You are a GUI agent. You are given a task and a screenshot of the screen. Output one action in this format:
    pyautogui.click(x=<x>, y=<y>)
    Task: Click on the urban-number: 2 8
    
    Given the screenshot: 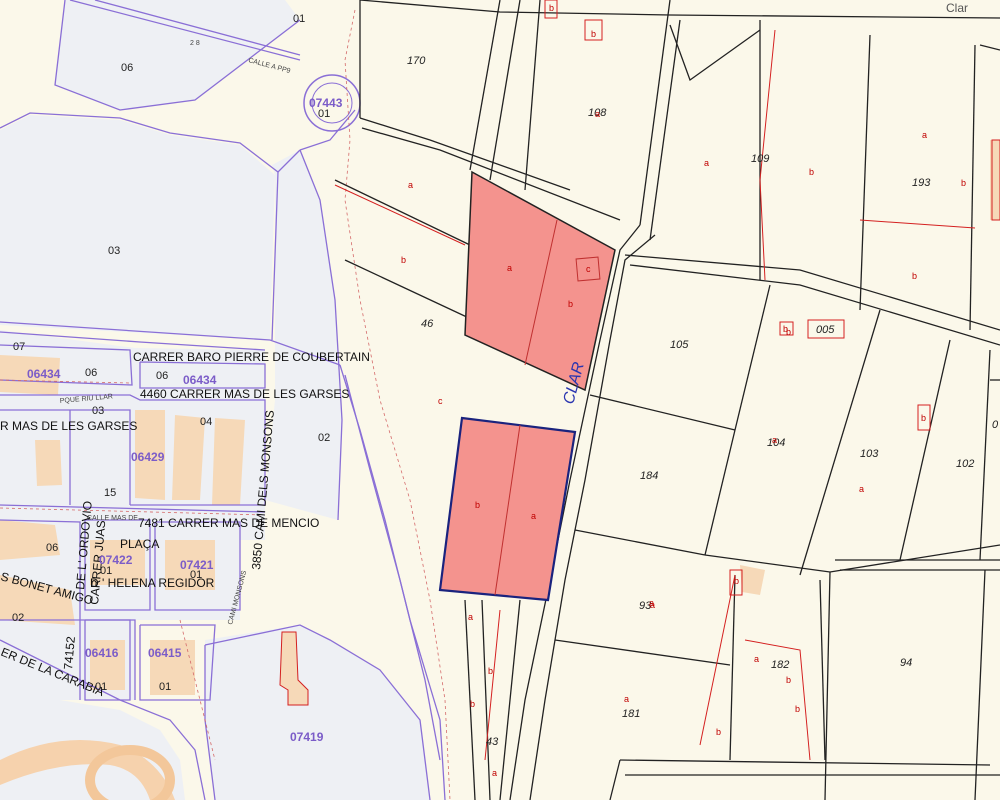 What is the action you would take?
    pyautogui.click(x=195, y=43)
    